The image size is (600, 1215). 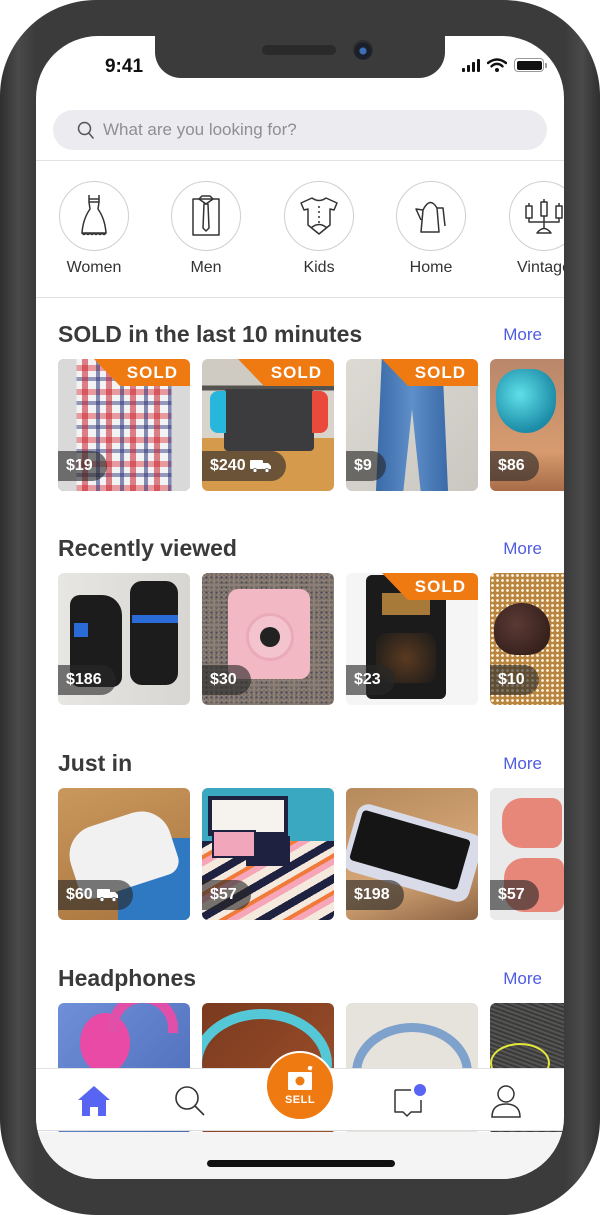 I want to click on price-text: $23, so click(x=367, y=679).